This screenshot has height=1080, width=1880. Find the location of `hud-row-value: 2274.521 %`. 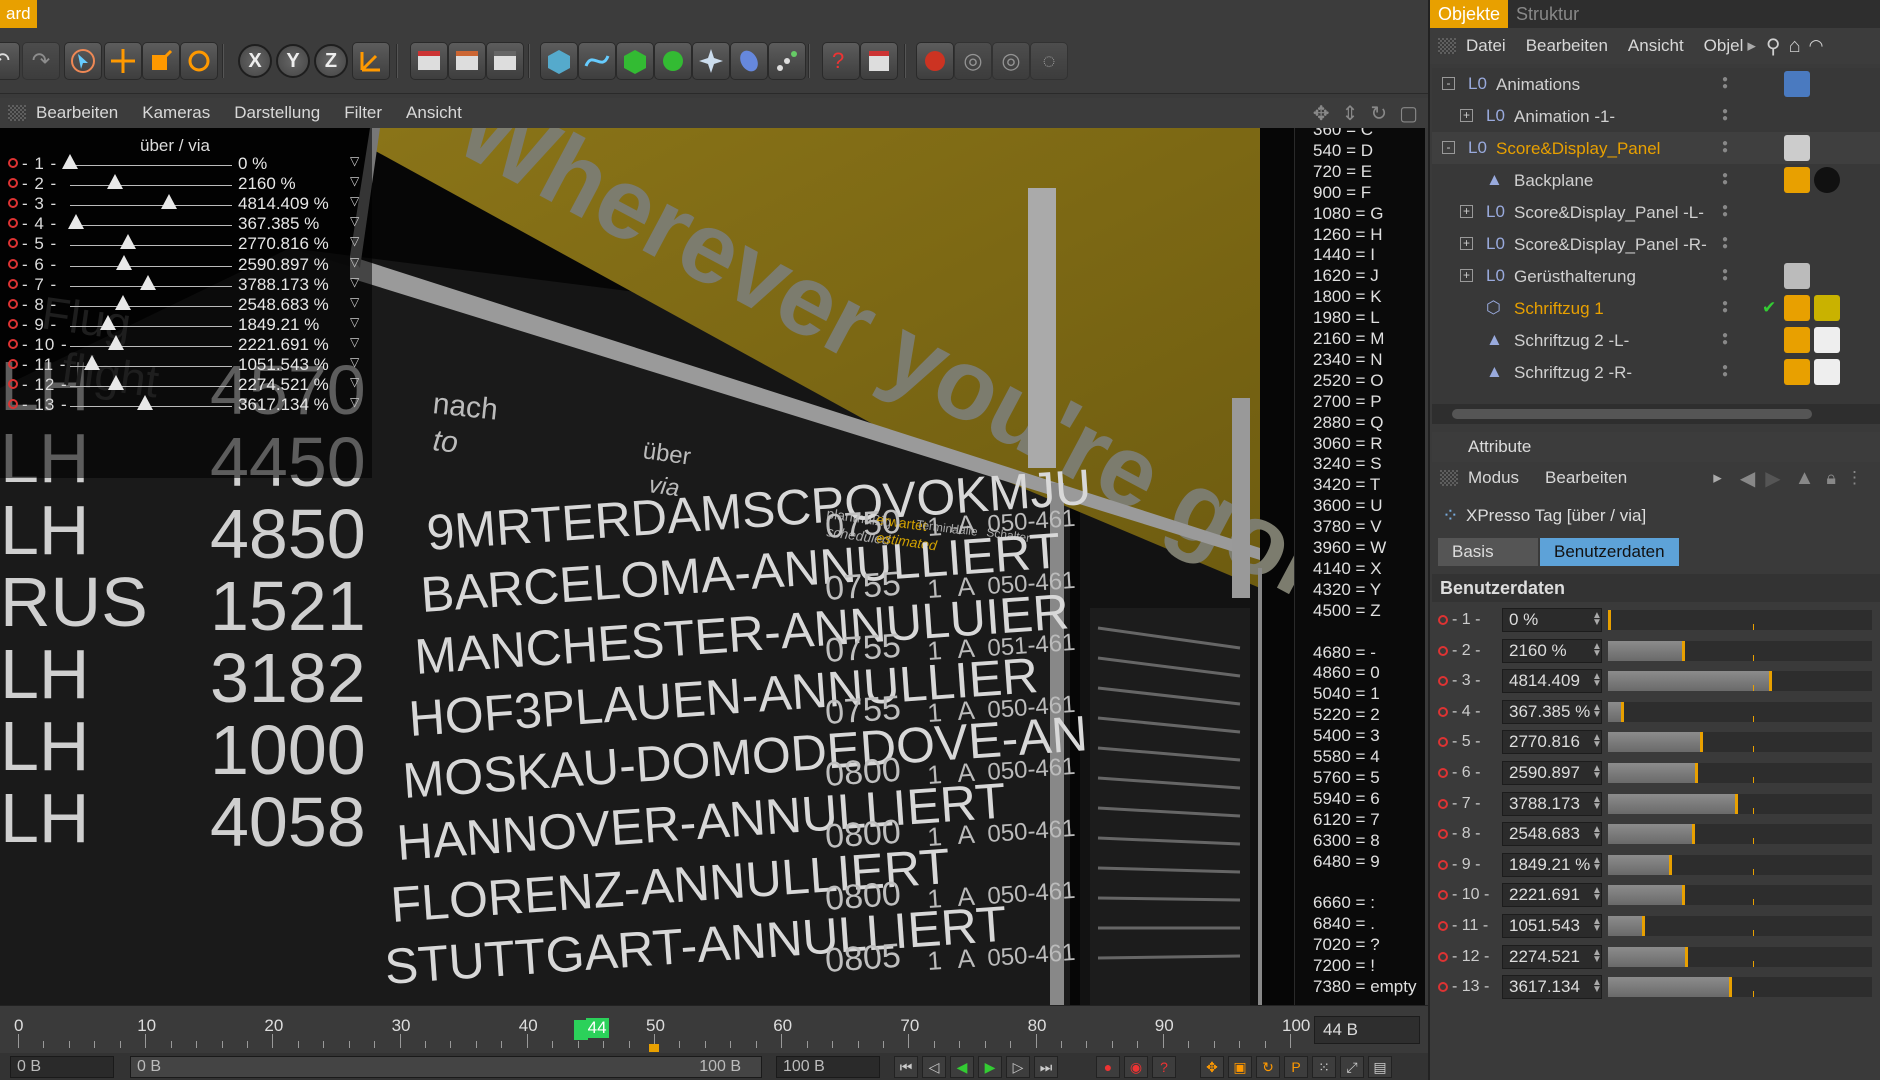

hud-row-value: 2274.521 % is located at coordinates (283, 385).